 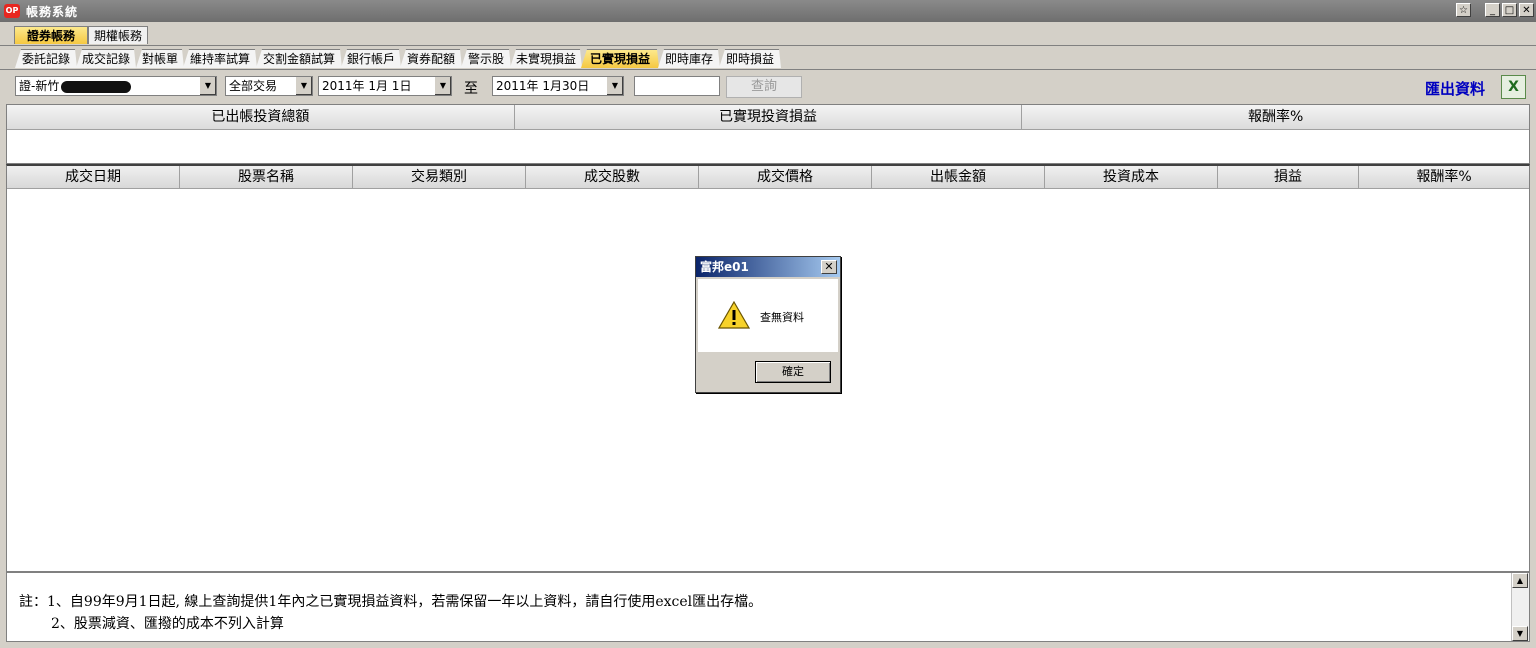 I want to click on summary-col-return-rate: 報酬率%, so click(x=1275, y=117).